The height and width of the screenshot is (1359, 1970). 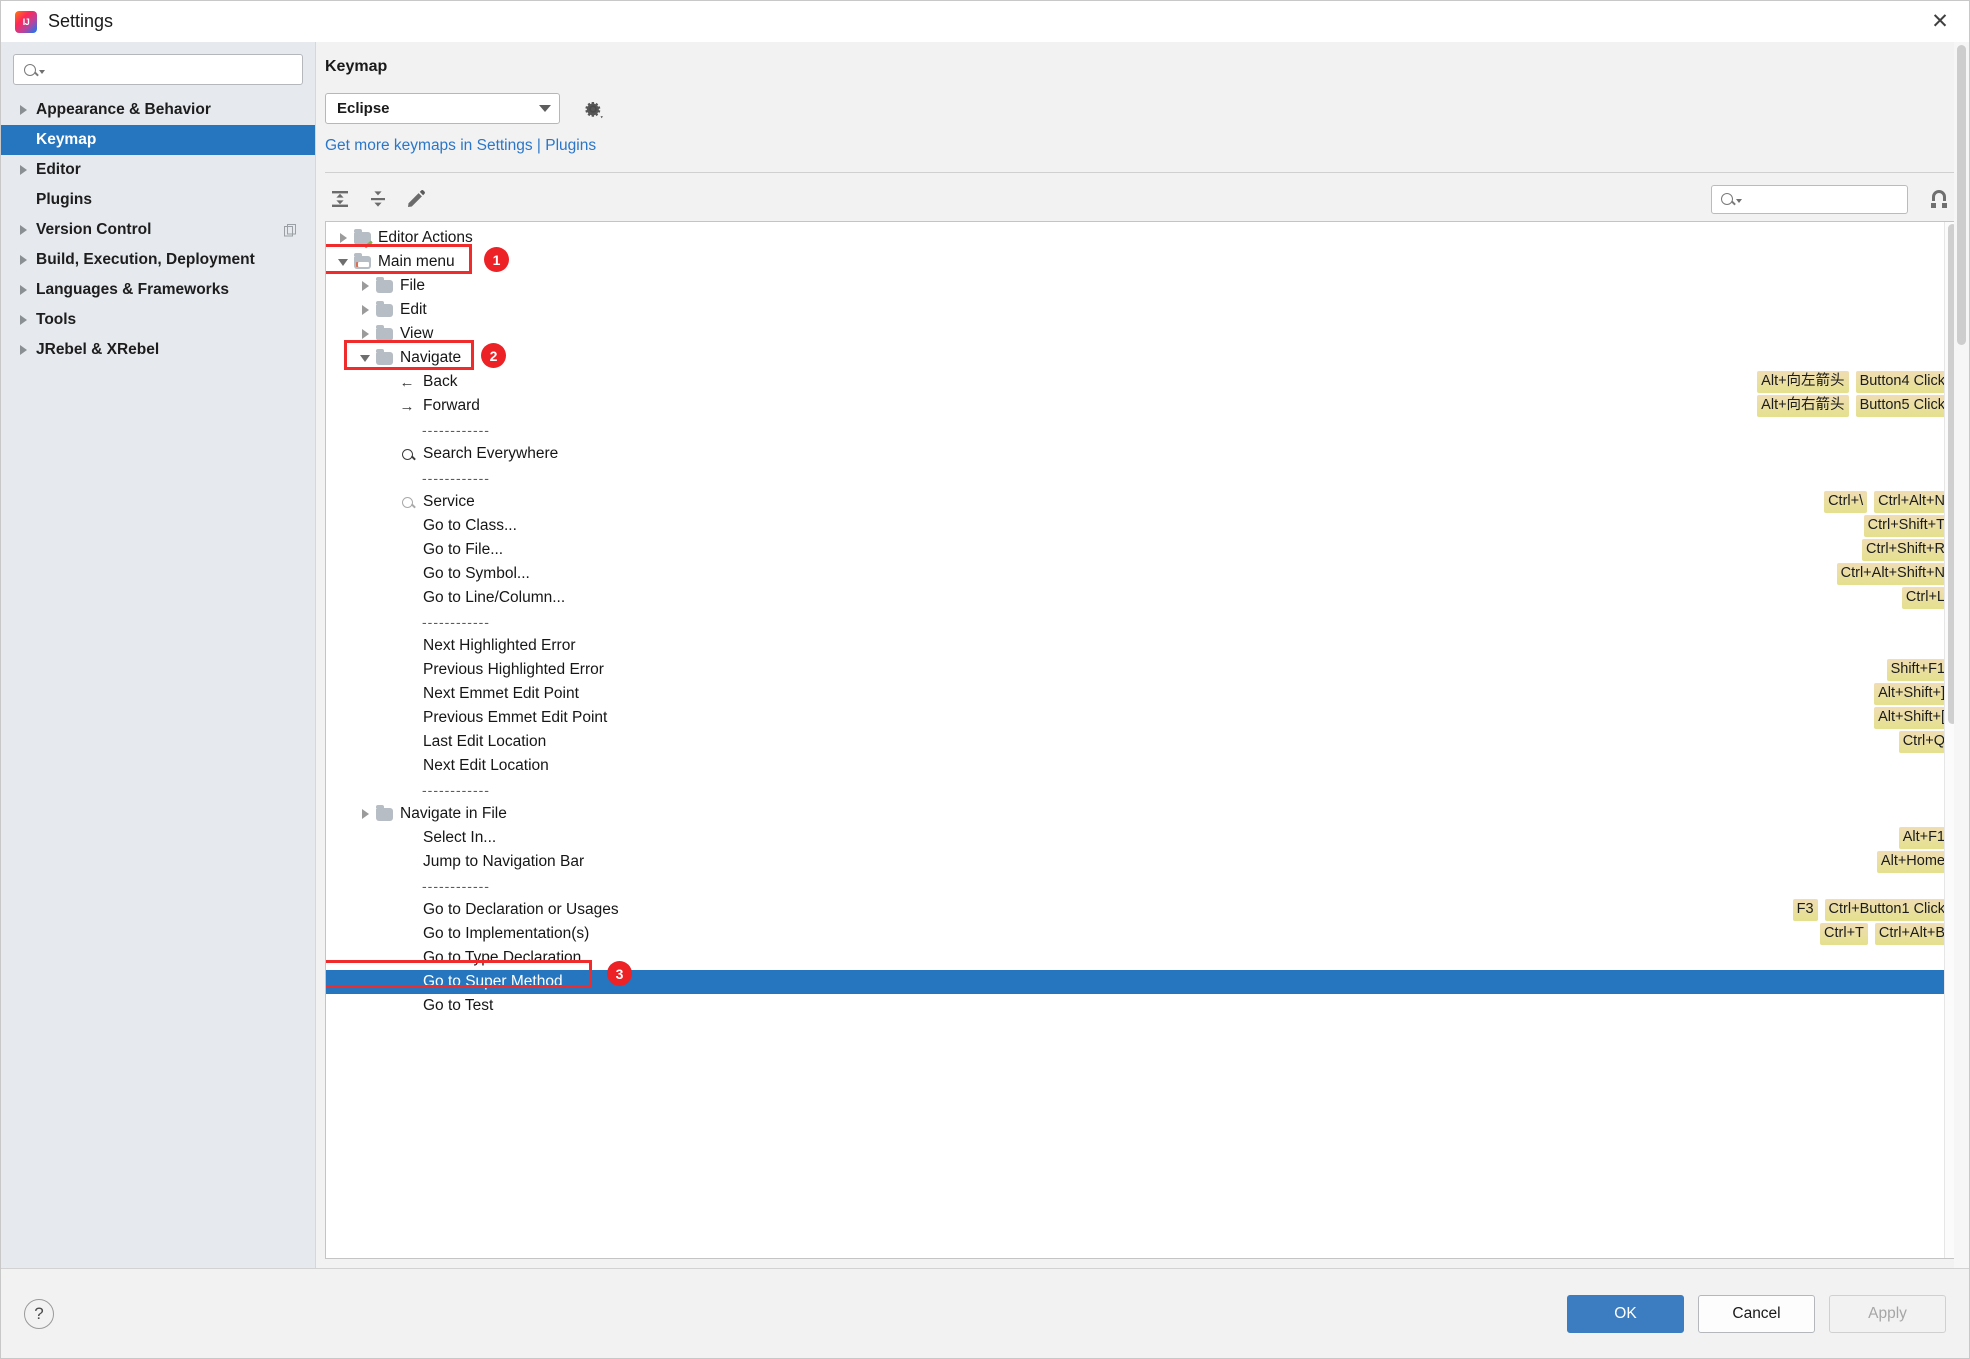 I want to click on tree-row: Select In... Alt+F1, so click(x=1142, y=838).